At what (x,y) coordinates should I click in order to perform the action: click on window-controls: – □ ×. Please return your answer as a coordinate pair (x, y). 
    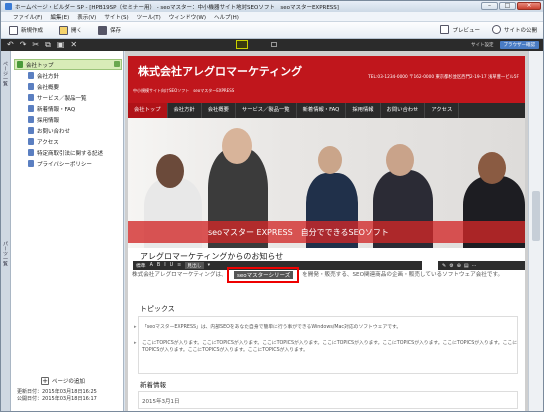
    Looking at the image, I should click on (511, 6).